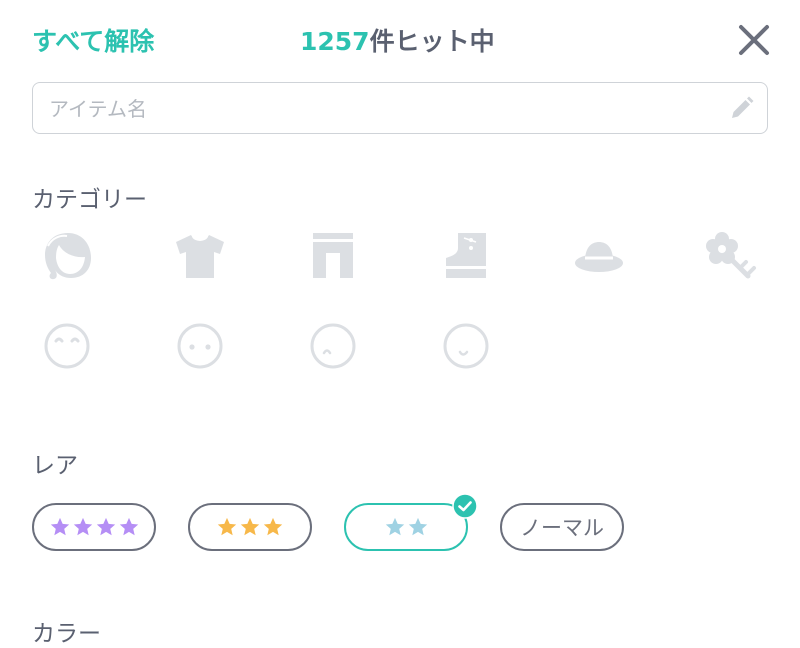 This screenshot has width=800, height=648. What do you see at coordinates (333, 346) in the screenshot?
I see `face-sad-icon` at bounding box center [333, 346].